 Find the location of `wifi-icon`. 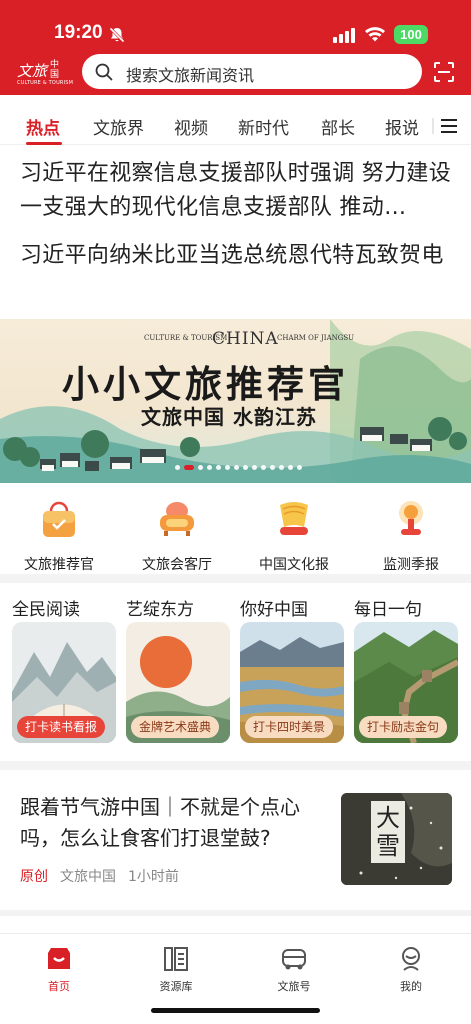

wifi-icon is located at coordinates (375, 34).